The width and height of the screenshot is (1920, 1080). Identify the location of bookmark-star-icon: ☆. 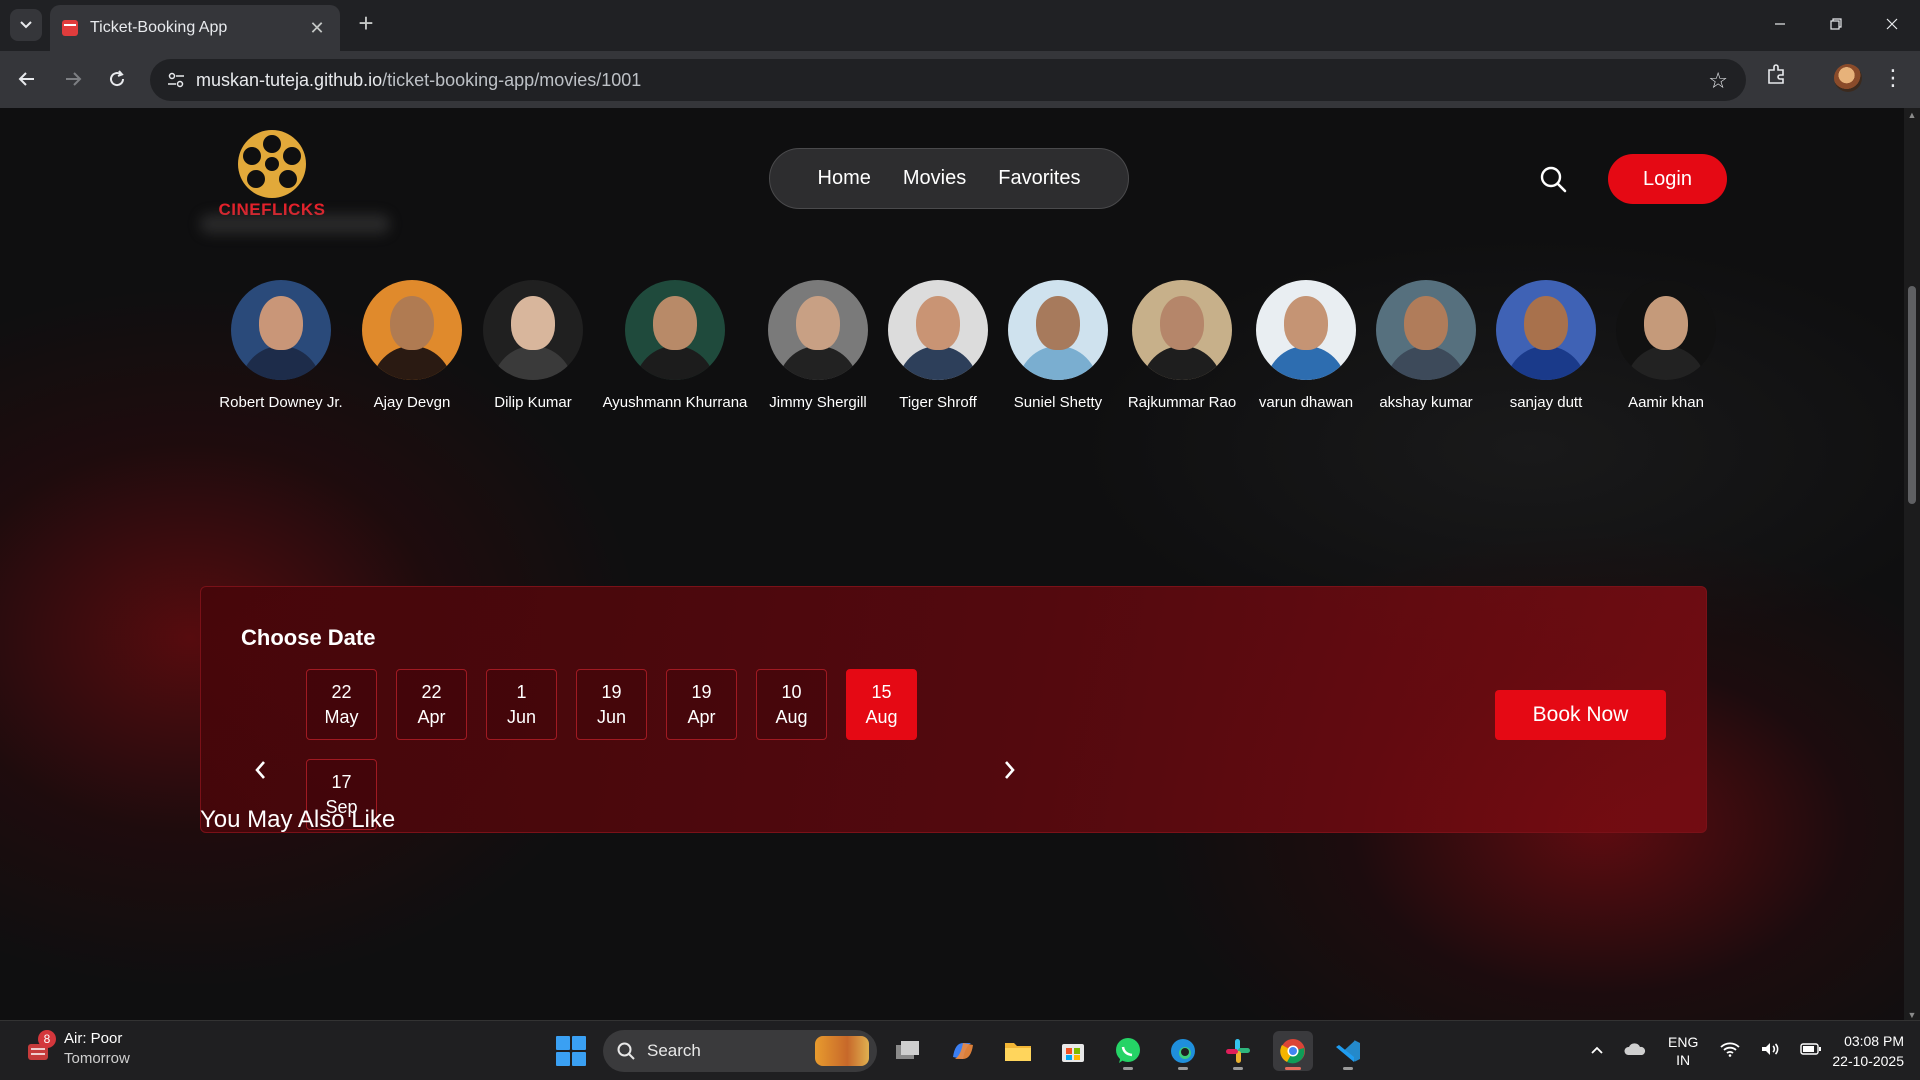
(1718, 81).